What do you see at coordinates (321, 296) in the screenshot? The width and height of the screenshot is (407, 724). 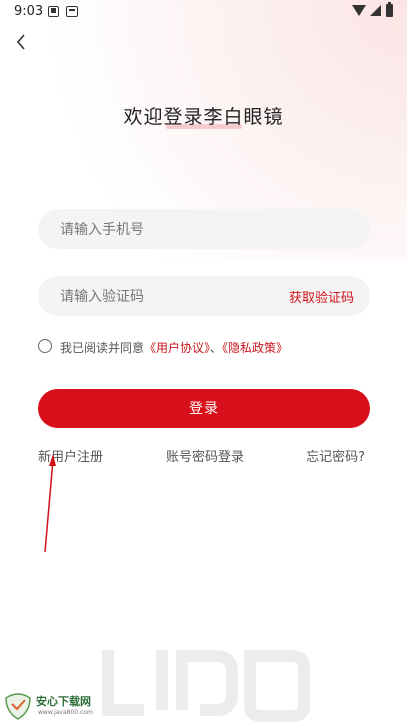 I see `get-code-button: 获取验证码` at bounding box center [321, 296].